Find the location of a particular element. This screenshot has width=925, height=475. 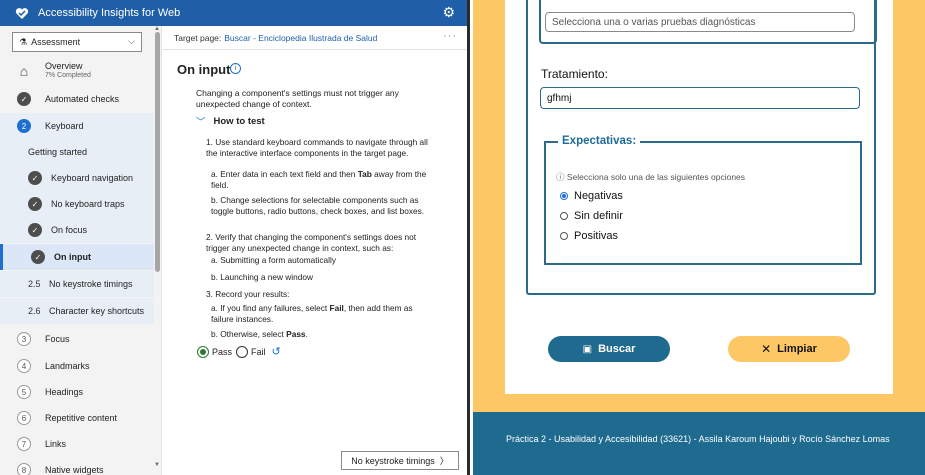

mode-select-value: Assessment is located at coordinates (56, 42).